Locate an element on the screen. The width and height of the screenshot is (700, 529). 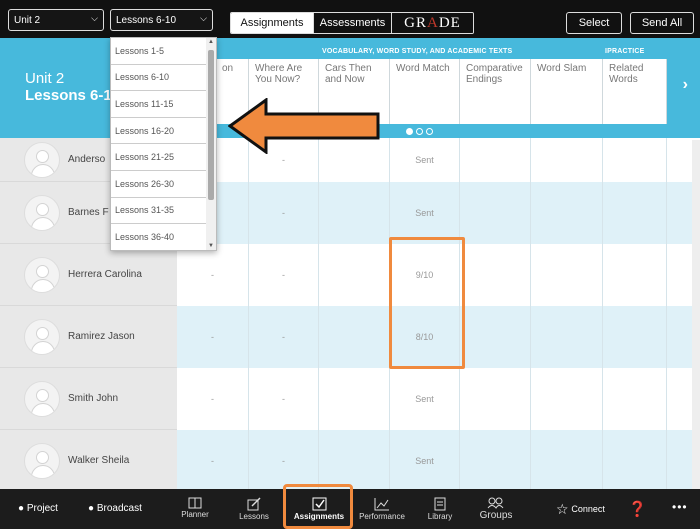
nav-lessons: Lessons is located at coordinates (254, 509).